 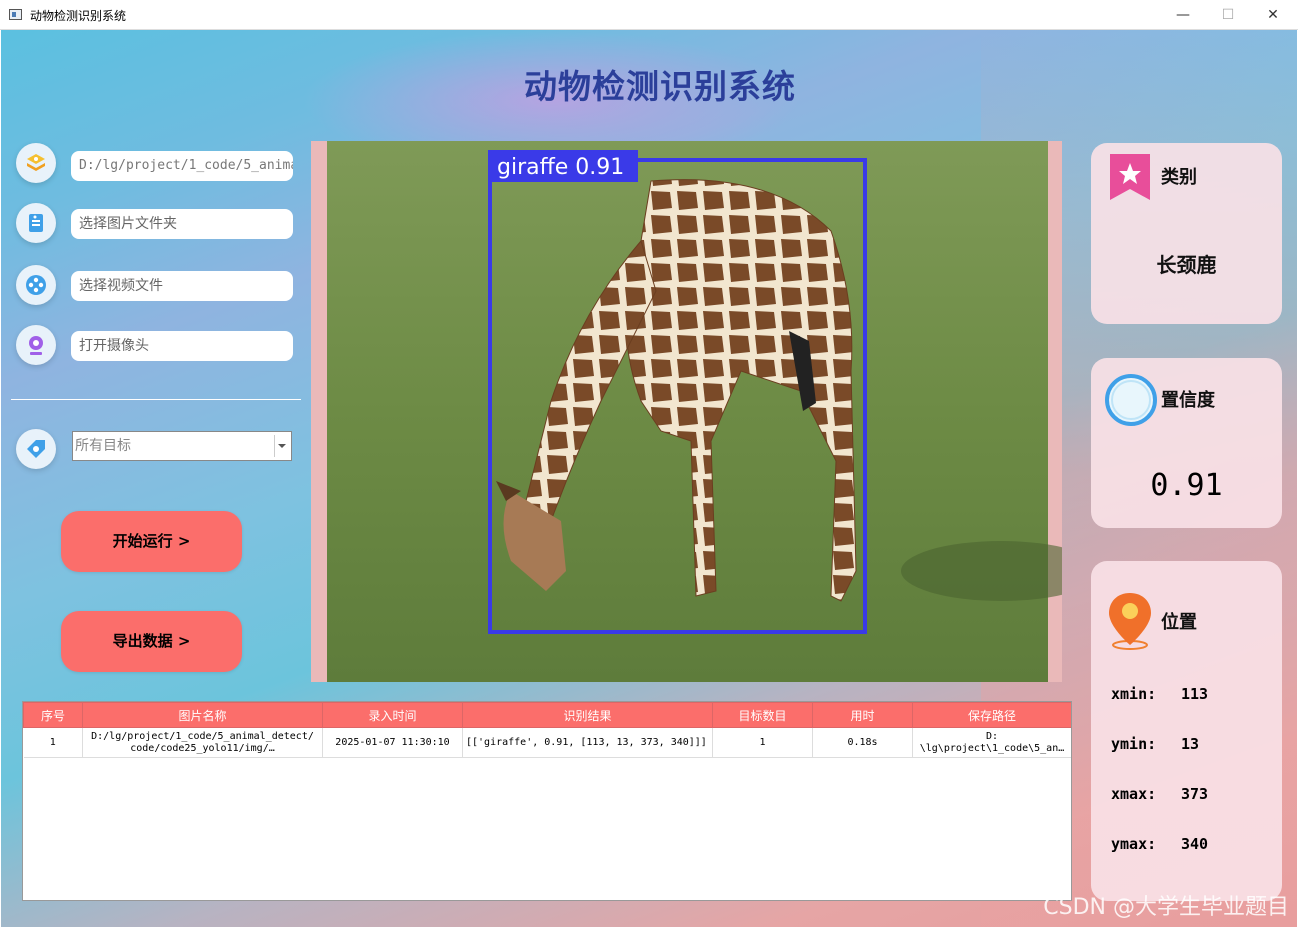 What do you see at coordinates (1188, 400) in the screenshot?
I see `confidence-title: 置信度` at bounding box center [1188, 400].